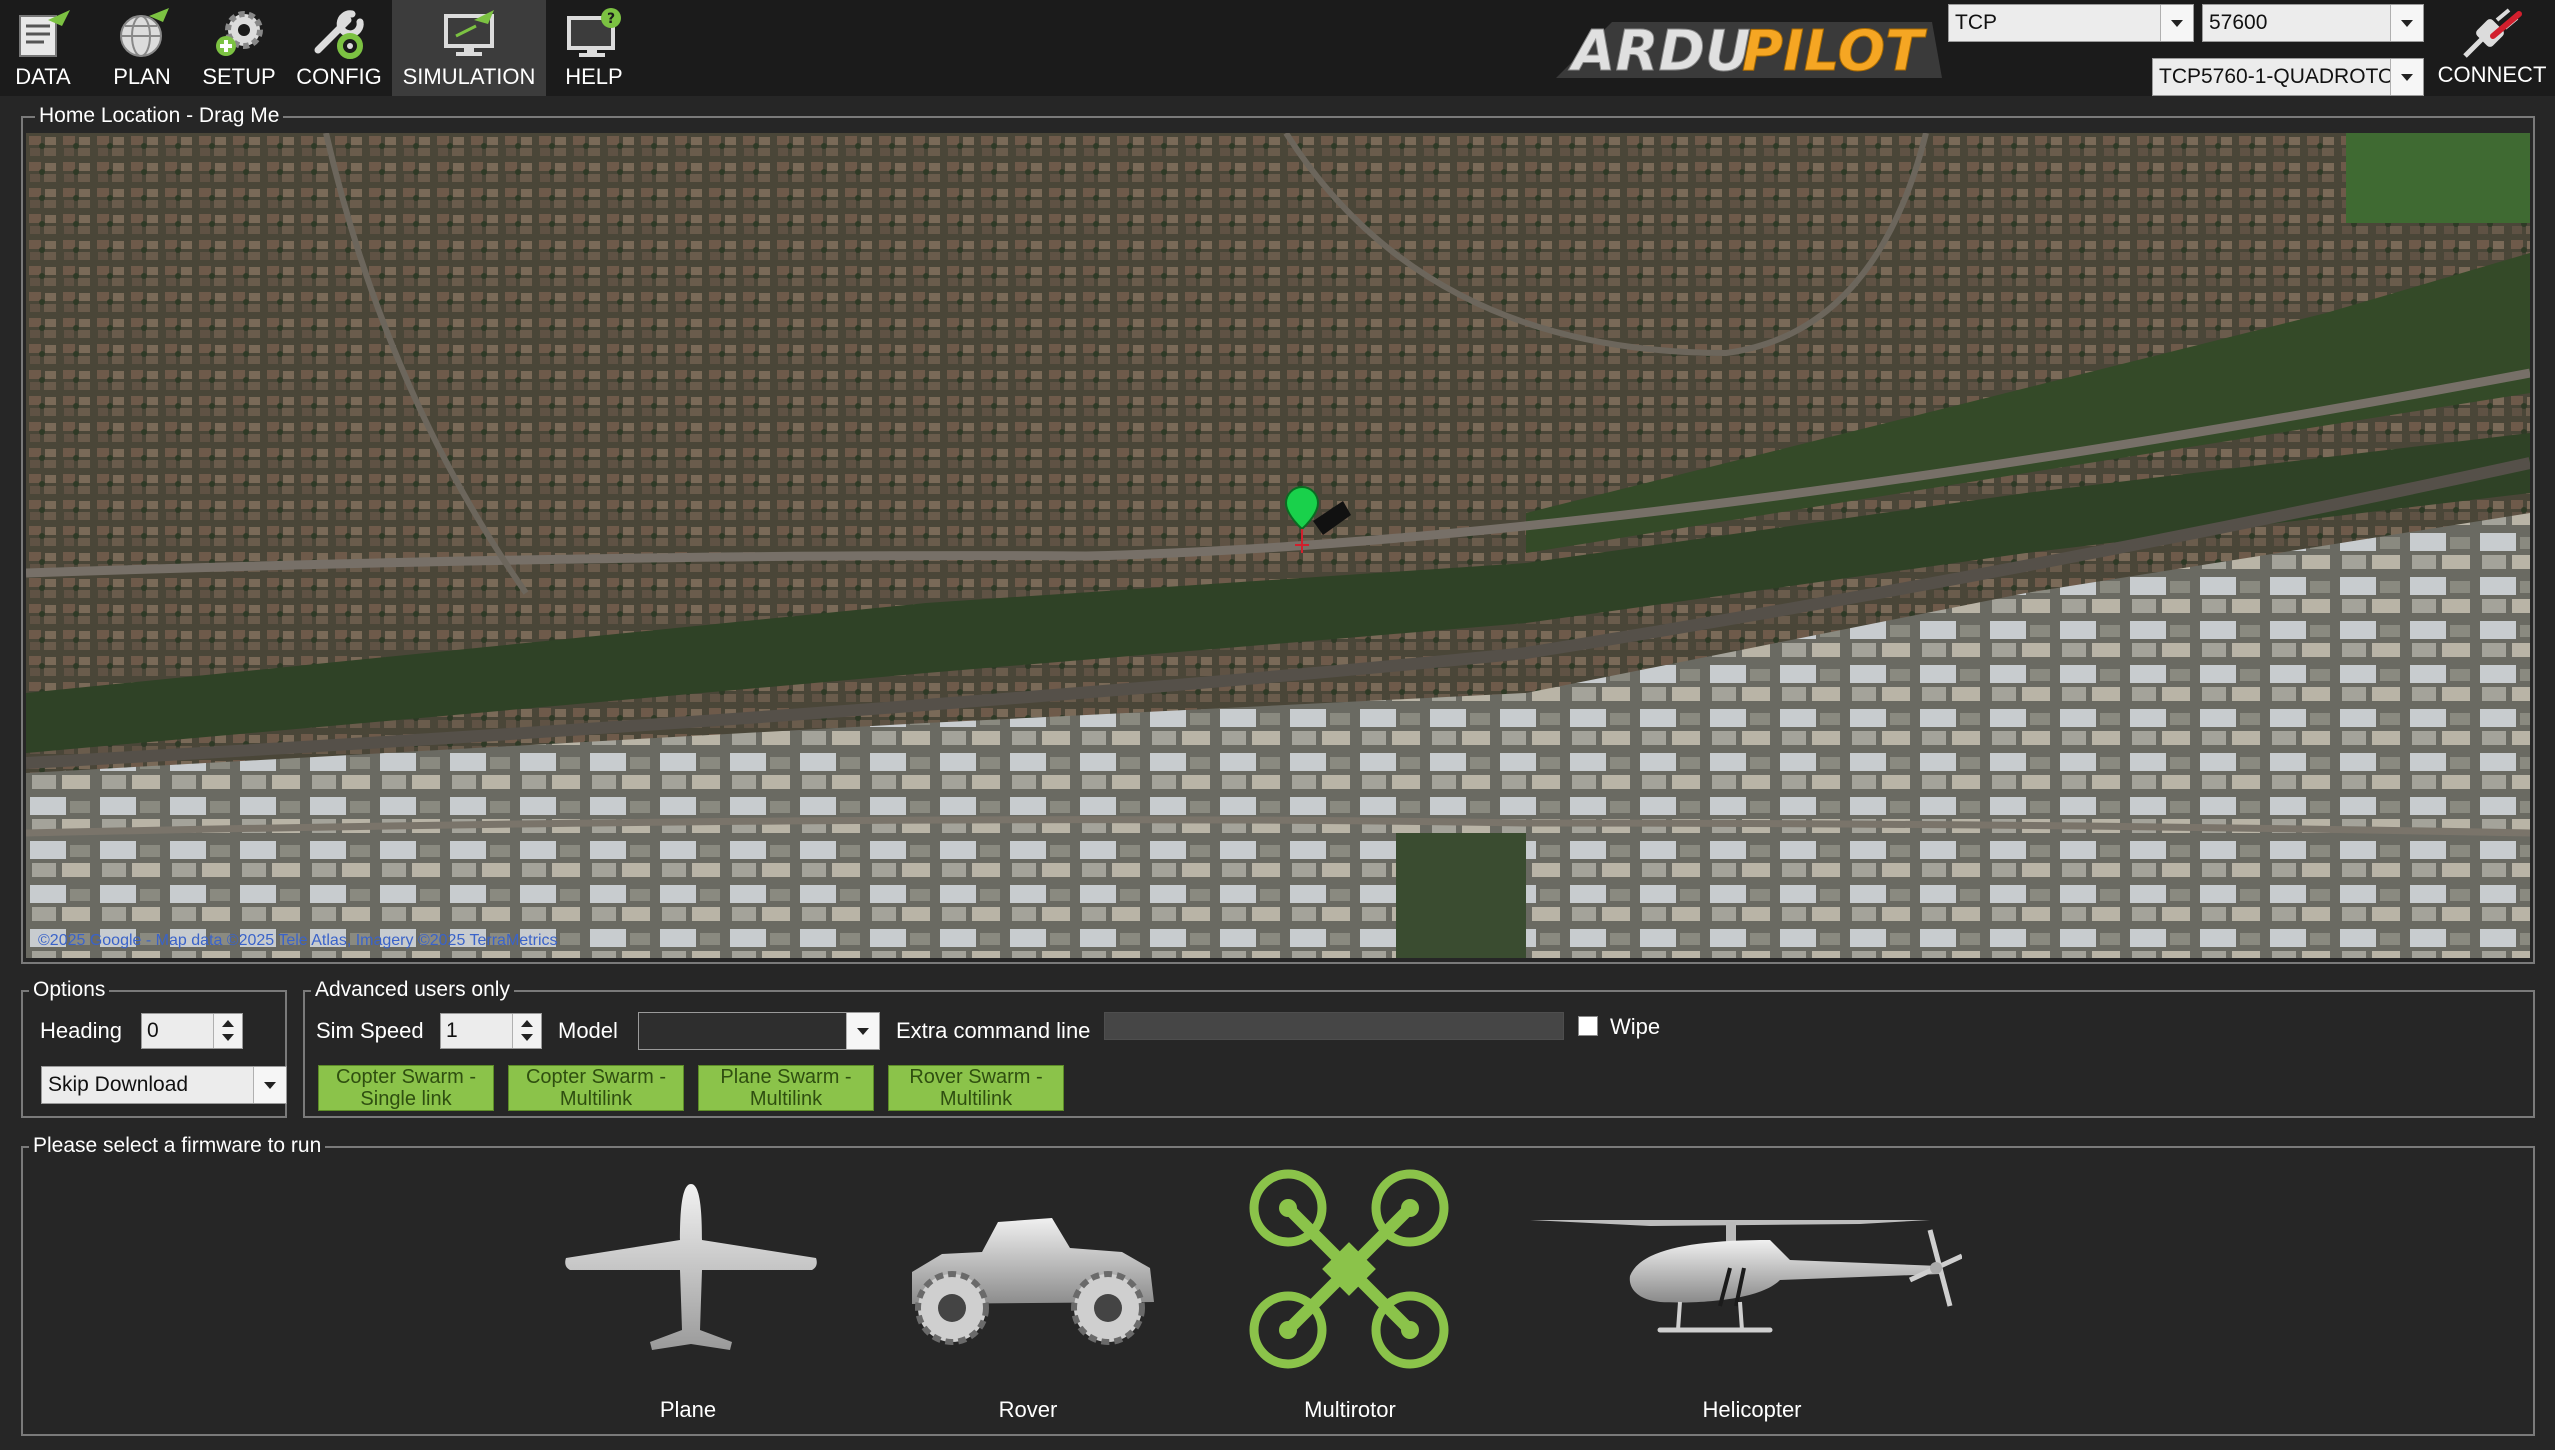 The height and width of the screenshot is (1450, 2555). What do you see at coordinates (239, 76) in the screenshot?
I see `setup-label: SETUP` at bounding box center [239, 76].